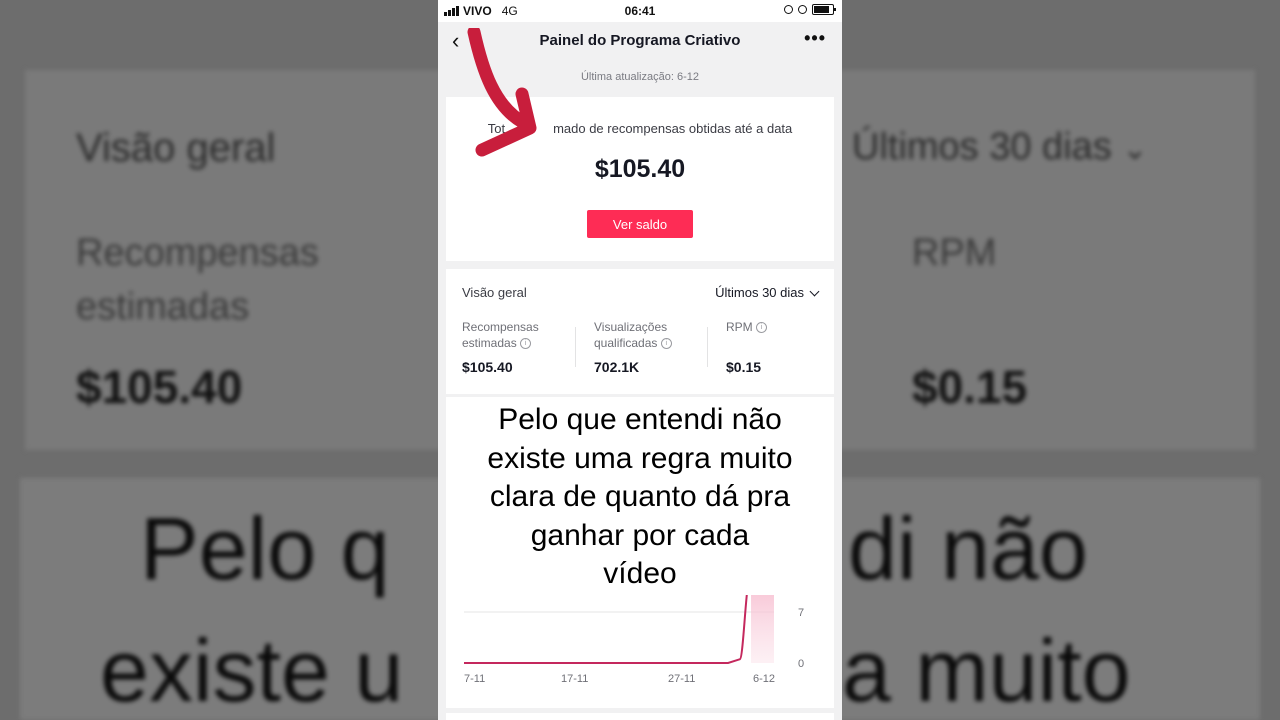  Describe the element at coordinates (986, 670) in the screenshot. I see `bg-caption-right-2: a muito` at that location.